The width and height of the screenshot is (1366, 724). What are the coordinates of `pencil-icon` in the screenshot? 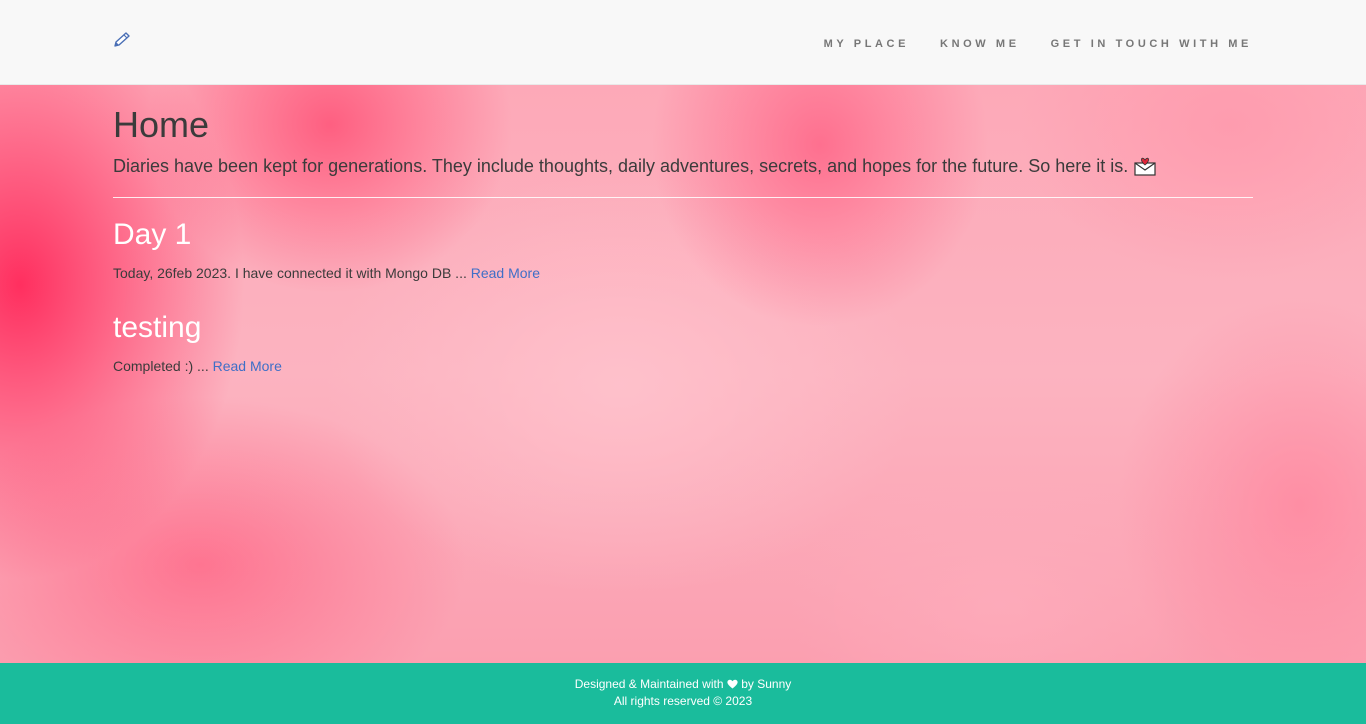 It's located at (122, 39).